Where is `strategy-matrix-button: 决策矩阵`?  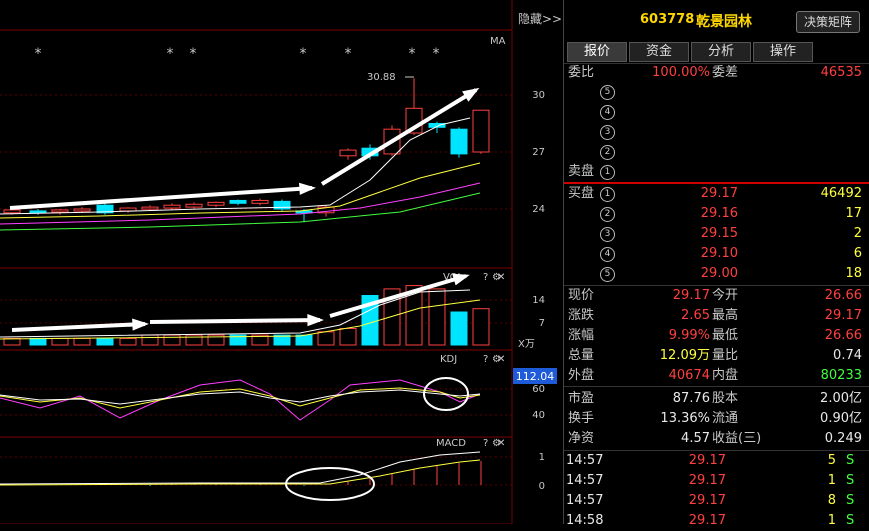
strategy-matrix-button: 决策矩阵 is located at coordinates (828, 22).